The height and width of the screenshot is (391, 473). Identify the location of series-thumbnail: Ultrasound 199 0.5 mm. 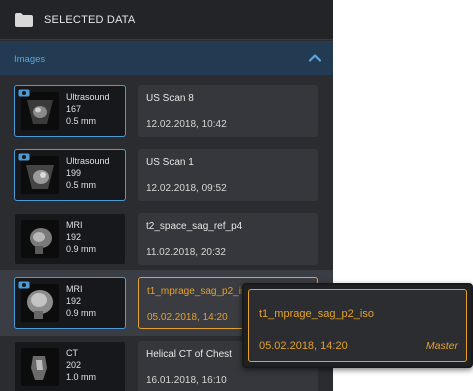
(70, 175).